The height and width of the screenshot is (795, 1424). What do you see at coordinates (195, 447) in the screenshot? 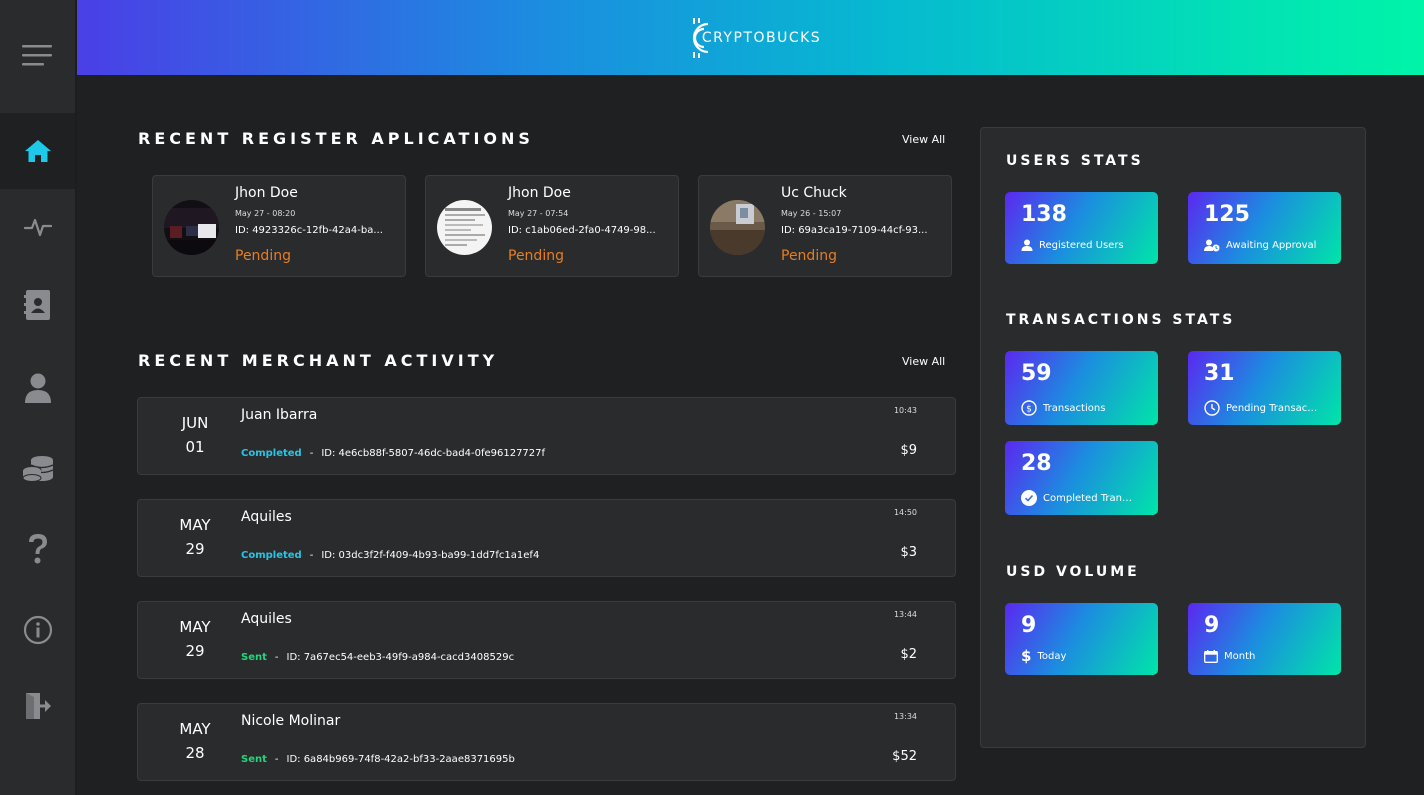
I see `activity-day: 01` at bounding box center [195, 447].